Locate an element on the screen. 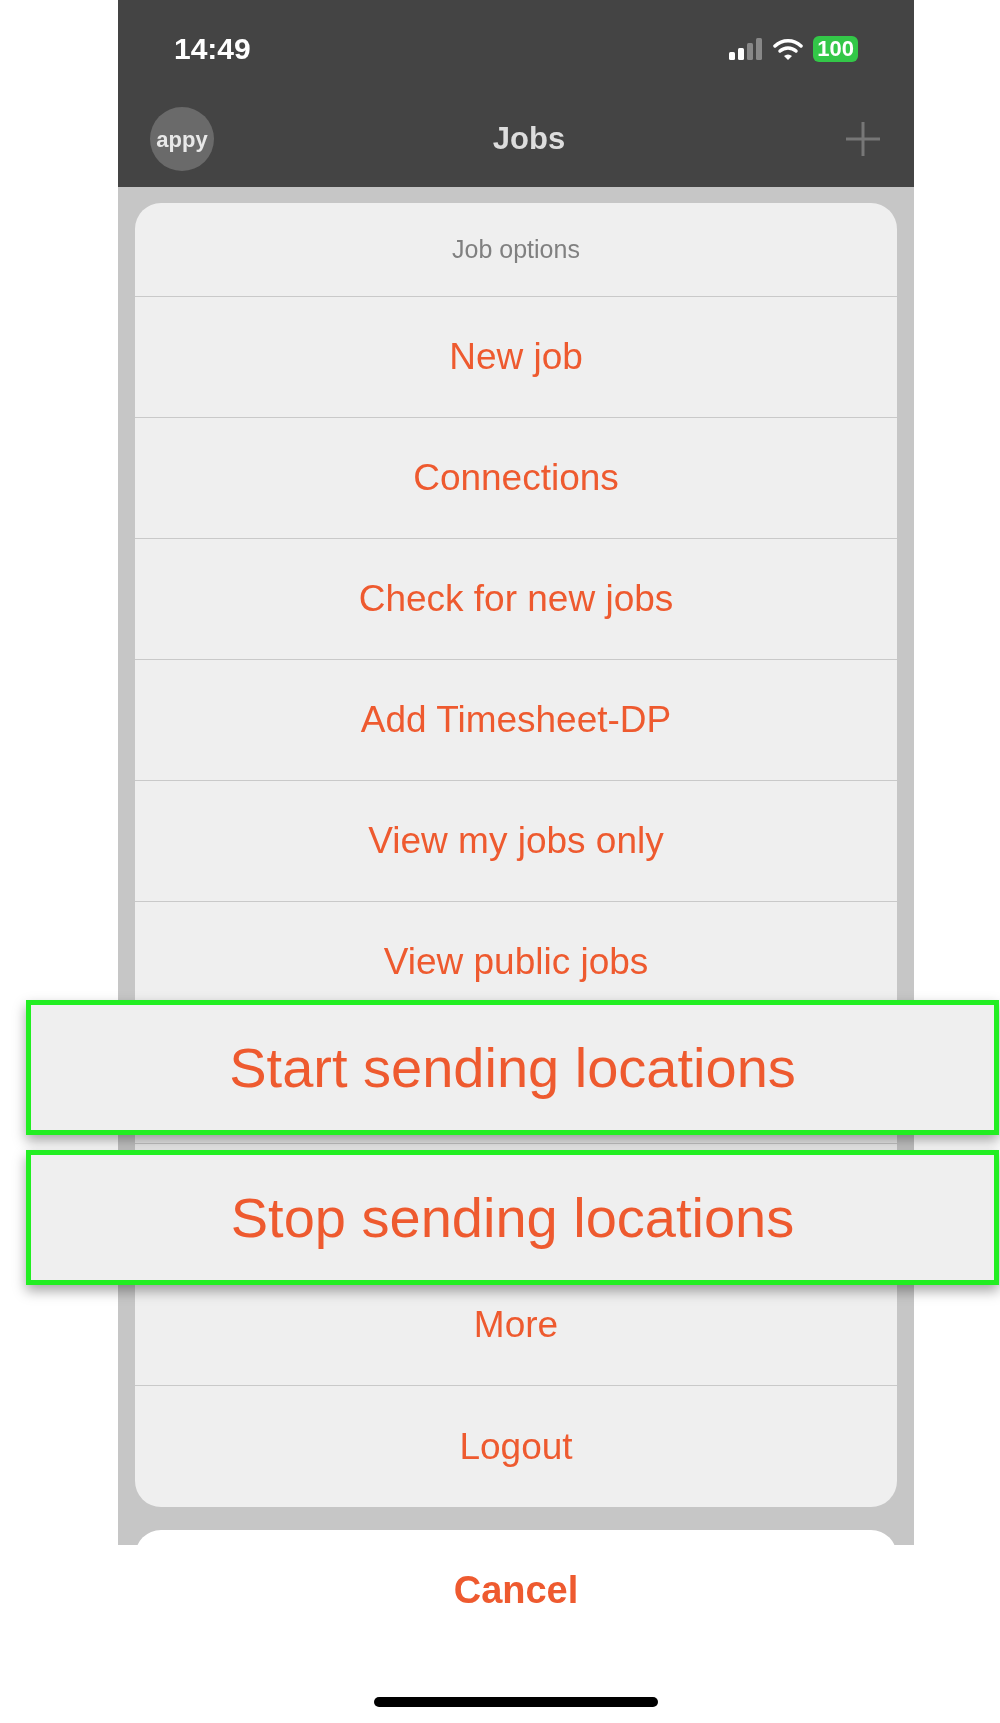 This screenshot has height=1723, width=1000. app-logo: appy is located at coordinates (182, 139).